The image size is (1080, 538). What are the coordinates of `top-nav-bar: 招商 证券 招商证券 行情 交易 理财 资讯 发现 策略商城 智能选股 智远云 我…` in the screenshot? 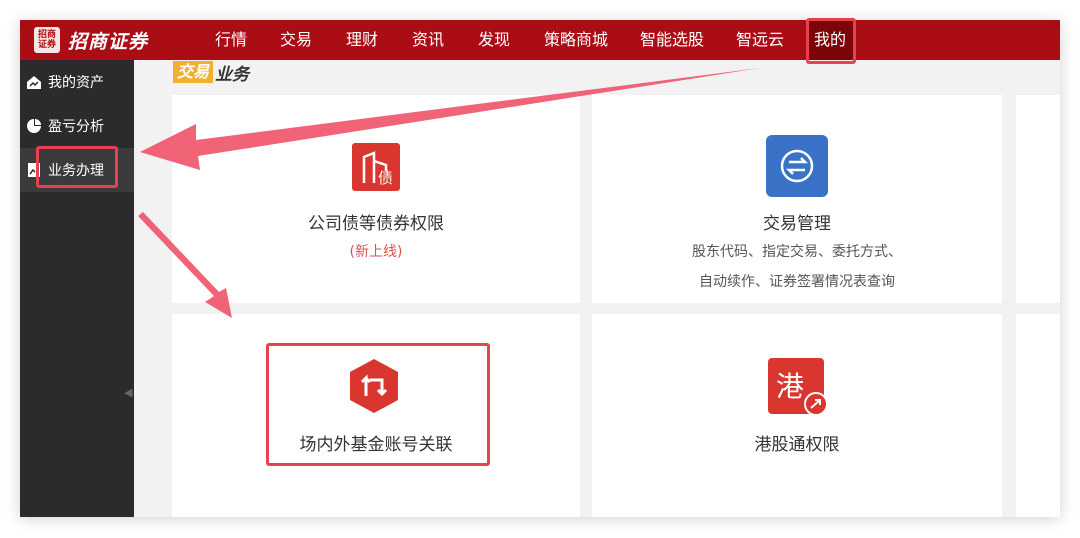 It's located at (540, 40).